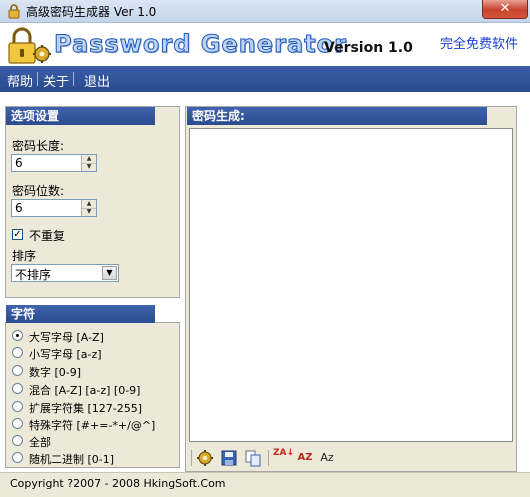 The width and height of the screenshot is (530, 497). Describe the element at coordinates (56, 80) in the screenshot. I see `menu-about: 关于` at that location.